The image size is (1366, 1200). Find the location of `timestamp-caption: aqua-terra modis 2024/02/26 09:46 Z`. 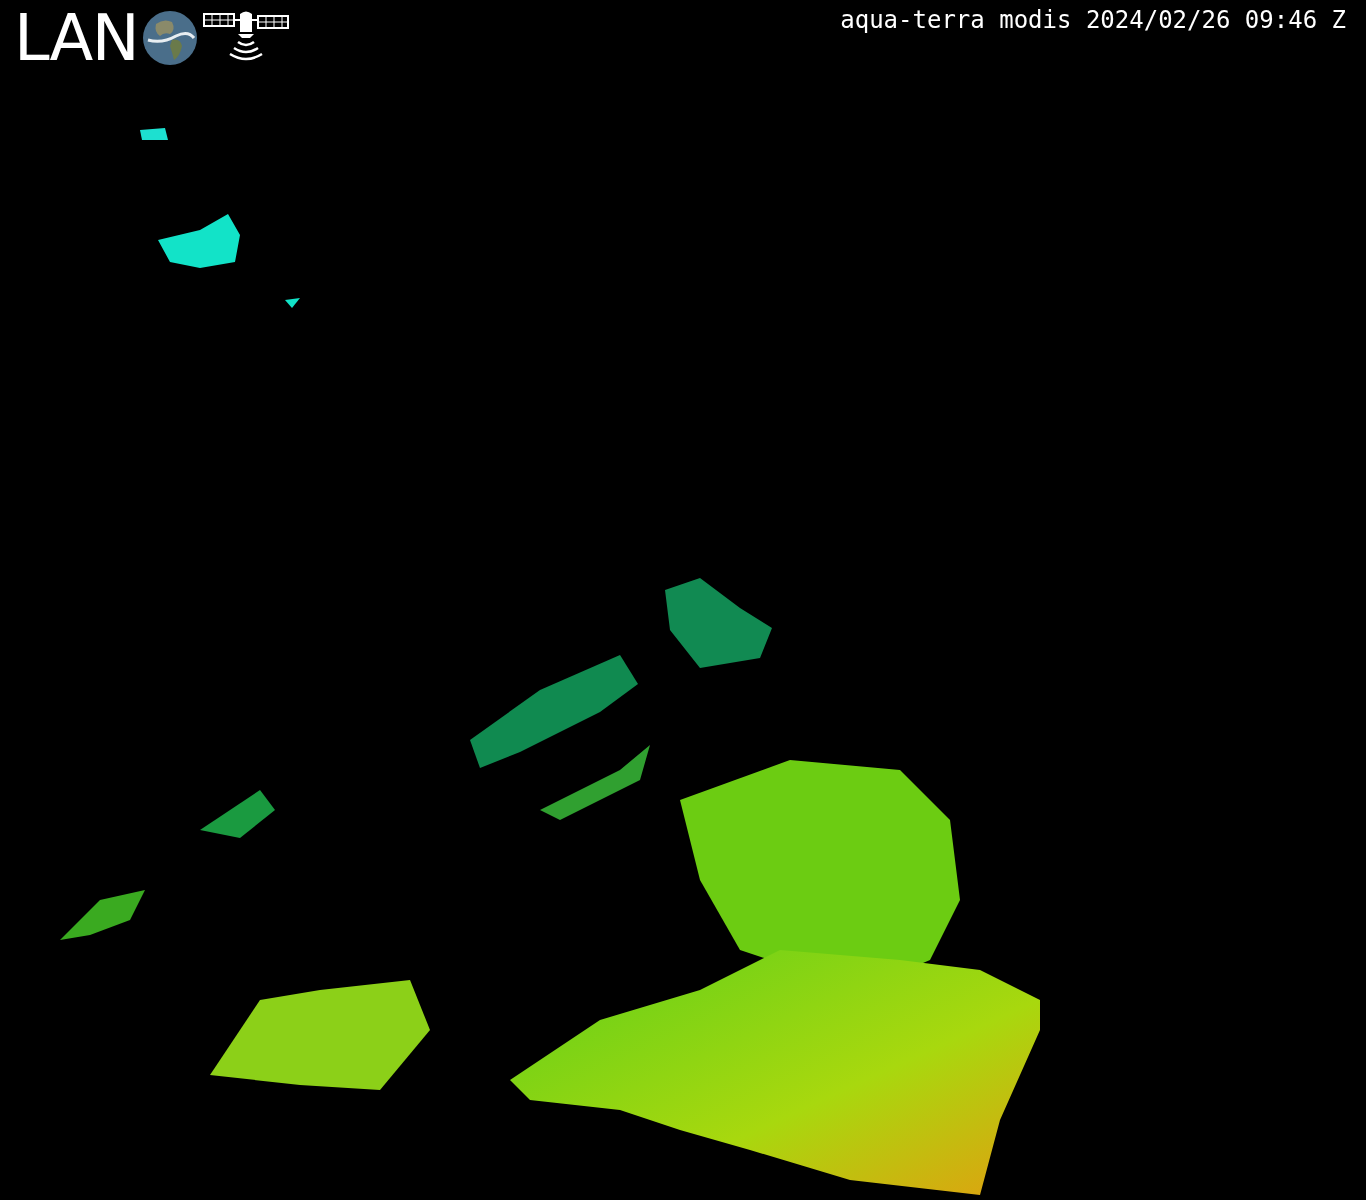

timestamp-caption: aqua-terra modis 2024/02/26 09:46 Z is located at coordinates (1093, 18).